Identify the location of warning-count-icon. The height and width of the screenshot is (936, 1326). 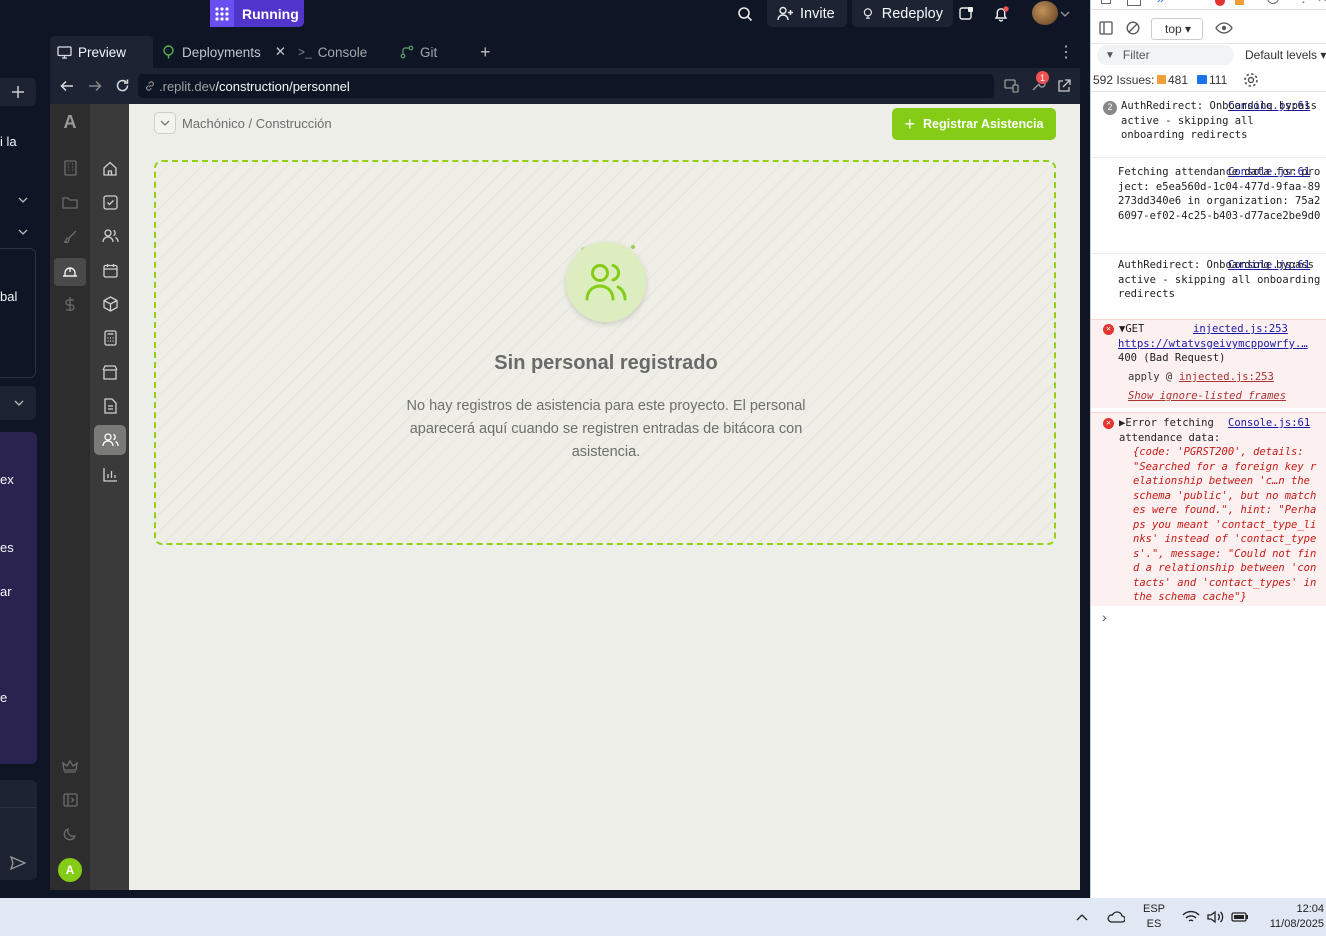
(1239, 2).